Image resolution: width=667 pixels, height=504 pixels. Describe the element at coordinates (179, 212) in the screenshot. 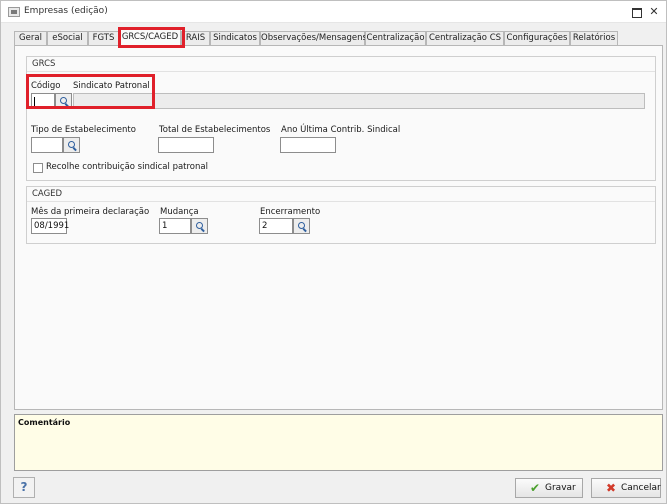

I see `mudanca-label: Mudança` at that location.